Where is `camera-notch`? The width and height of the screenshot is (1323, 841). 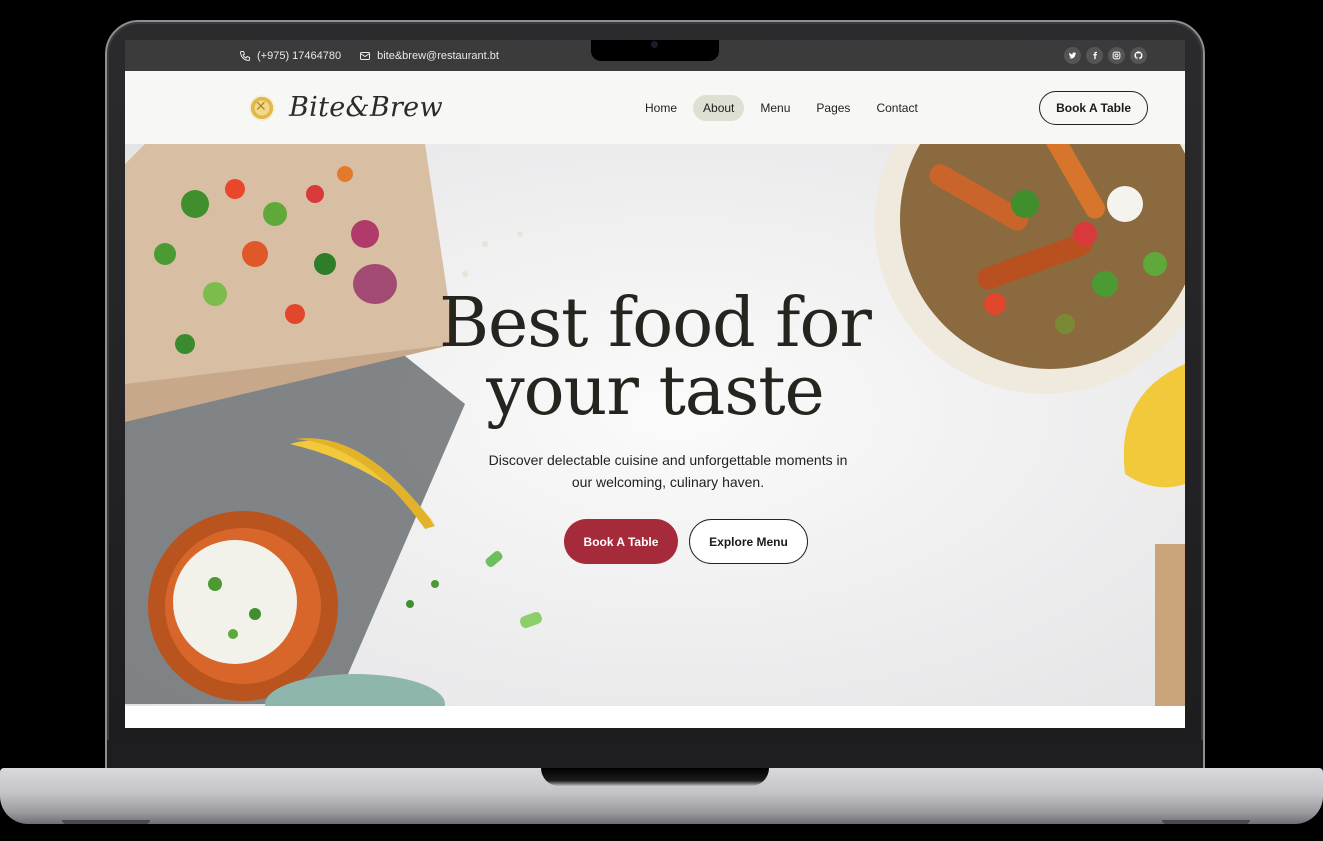 camera-notch is located at coordinates (655, 50).